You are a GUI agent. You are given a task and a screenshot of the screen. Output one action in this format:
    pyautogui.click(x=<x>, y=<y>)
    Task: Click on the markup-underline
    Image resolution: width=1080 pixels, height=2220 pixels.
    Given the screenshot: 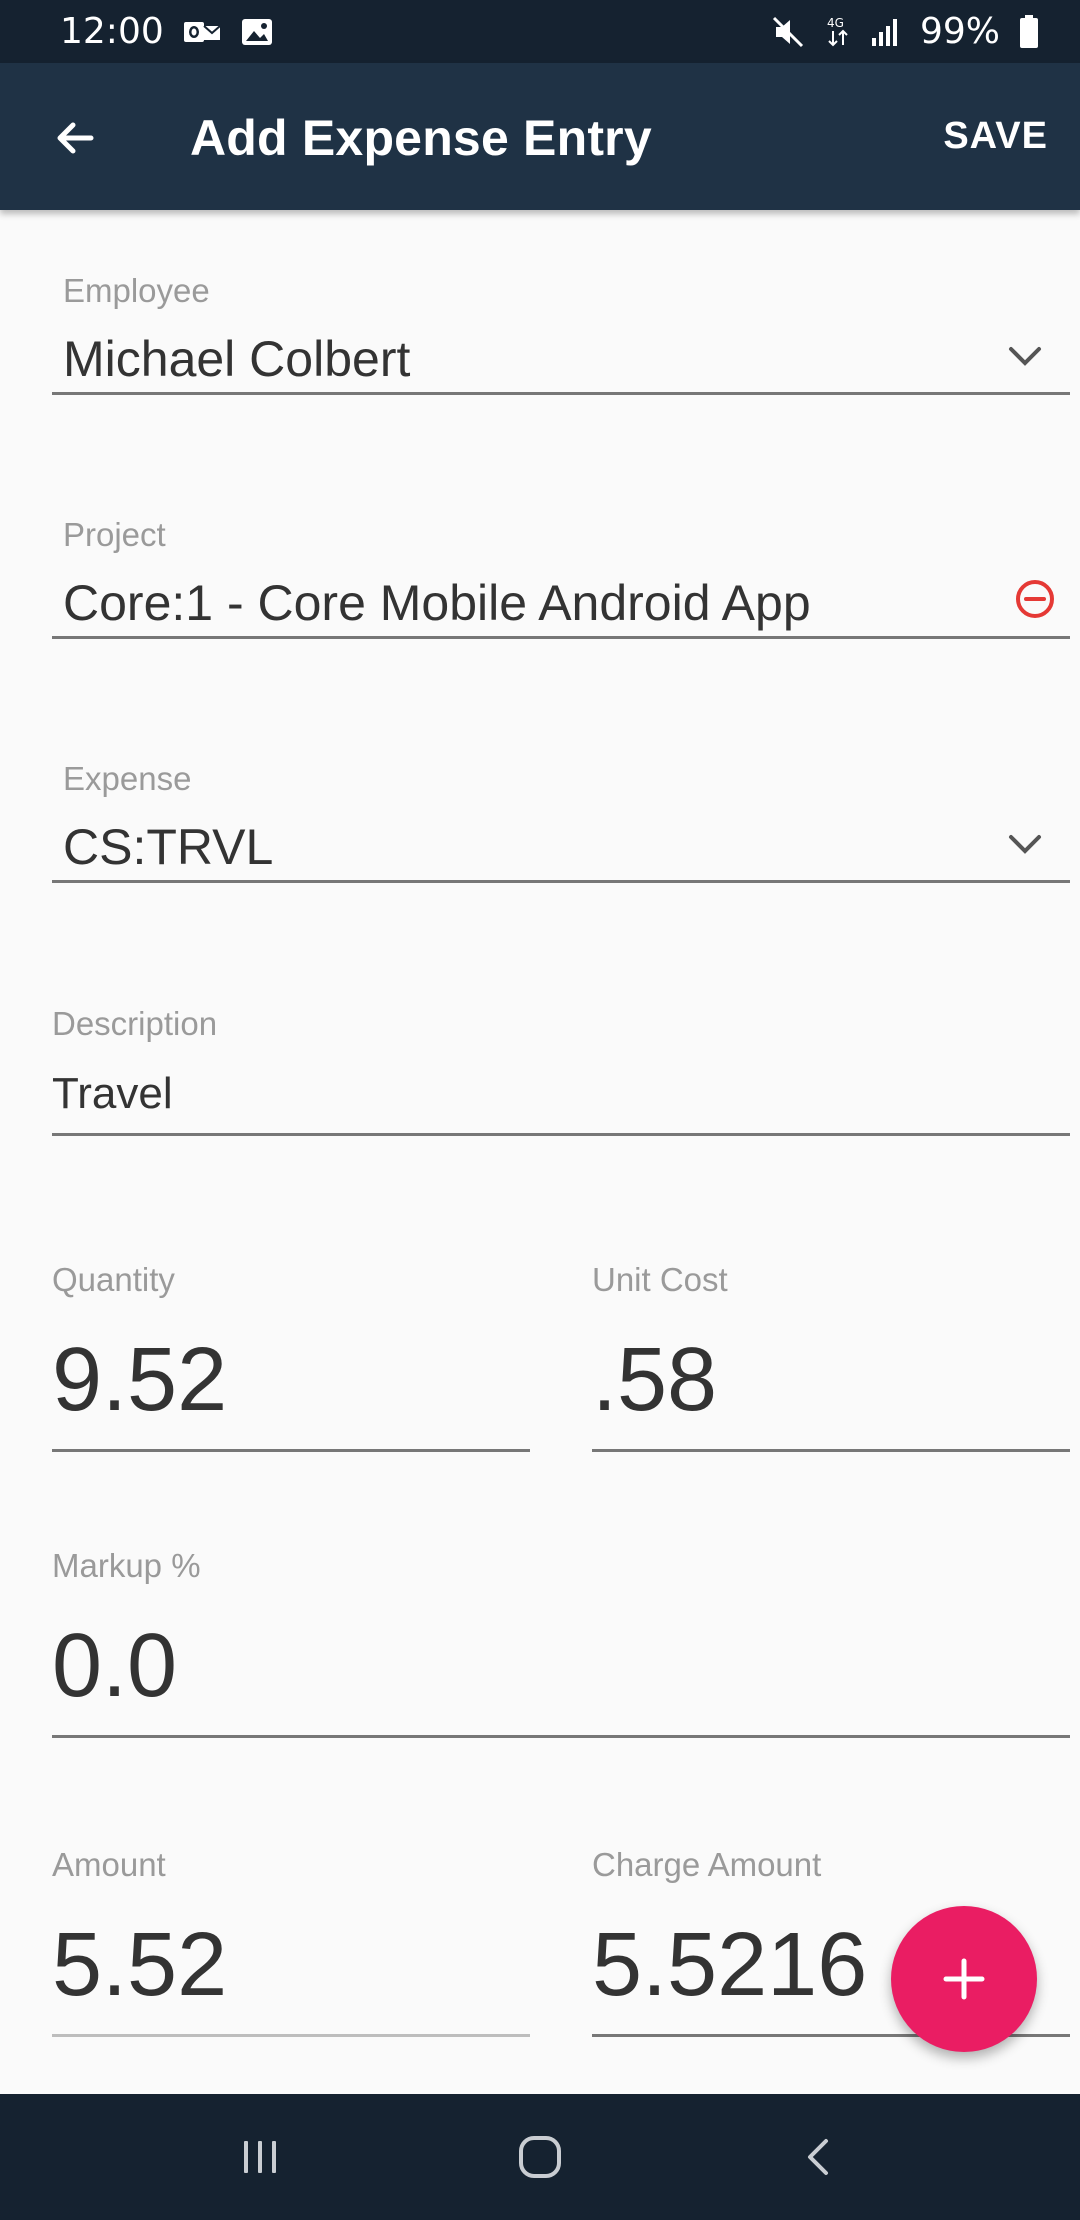 What is the action you would take?
    pyautogui.click(x=561, y=1736)
    